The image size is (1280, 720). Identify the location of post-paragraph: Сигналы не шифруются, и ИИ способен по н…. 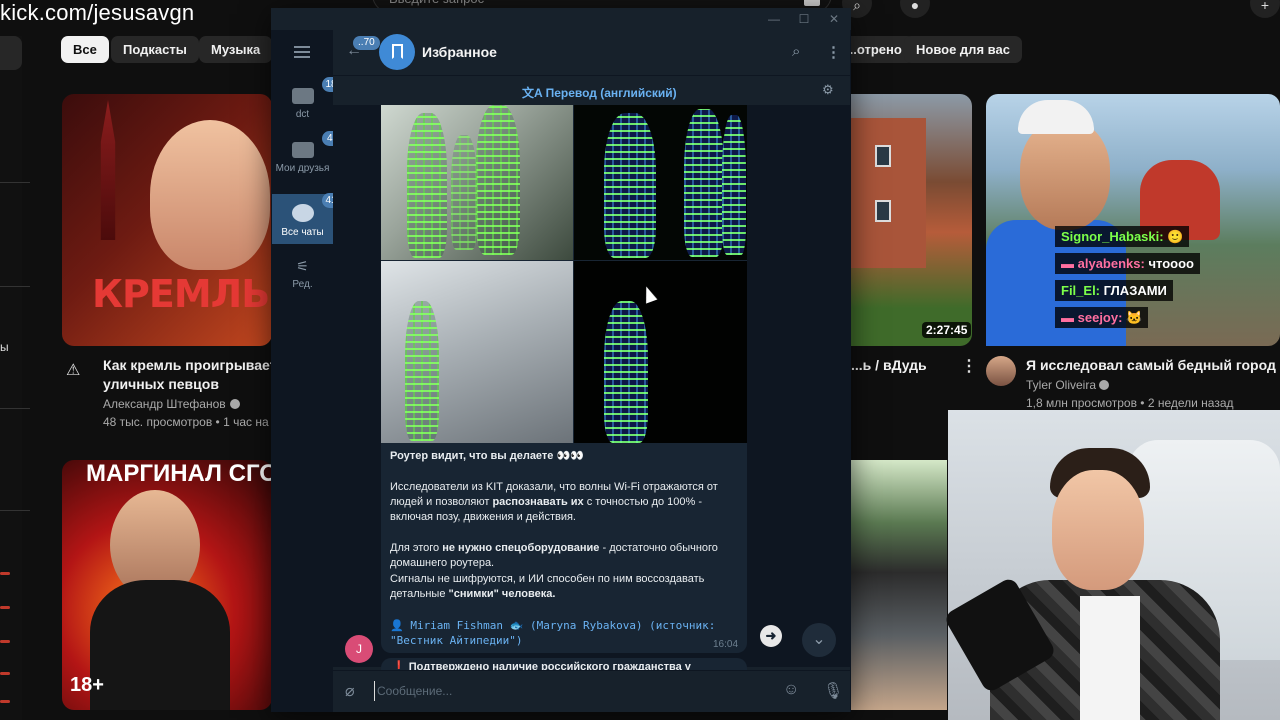
(547, 586).